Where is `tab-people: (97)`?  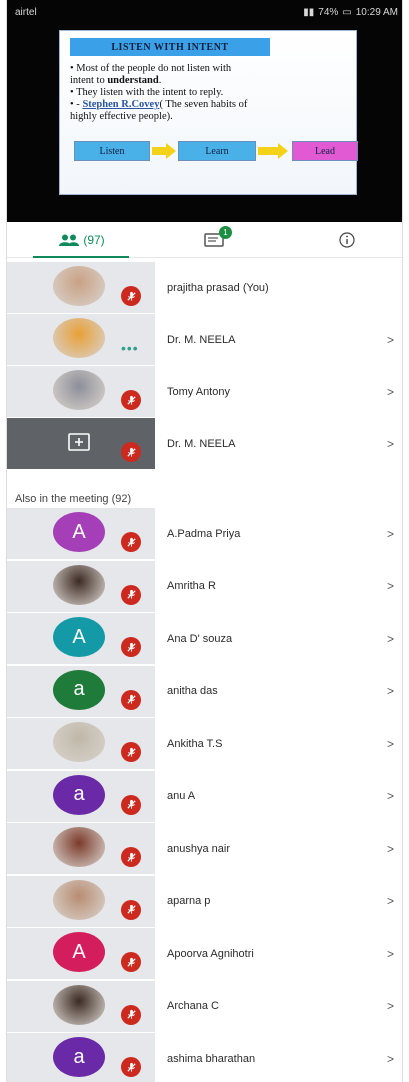 tab-people: (97) is located at coordinates (82, 240).